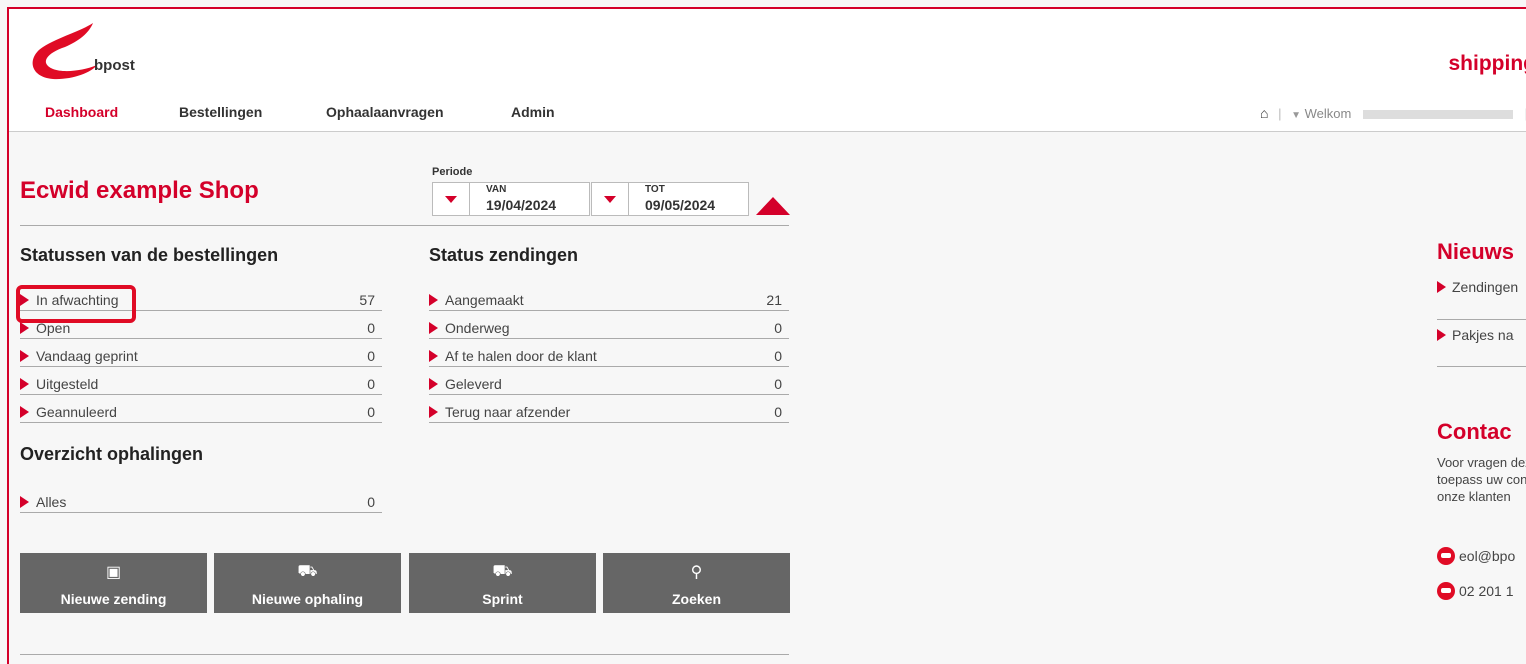 This screenshot has height=664, width=1526. What do you see at coordinates (367, 300) in the screenshot?
I see `row-count: 57` at bounding box center [367, 300].